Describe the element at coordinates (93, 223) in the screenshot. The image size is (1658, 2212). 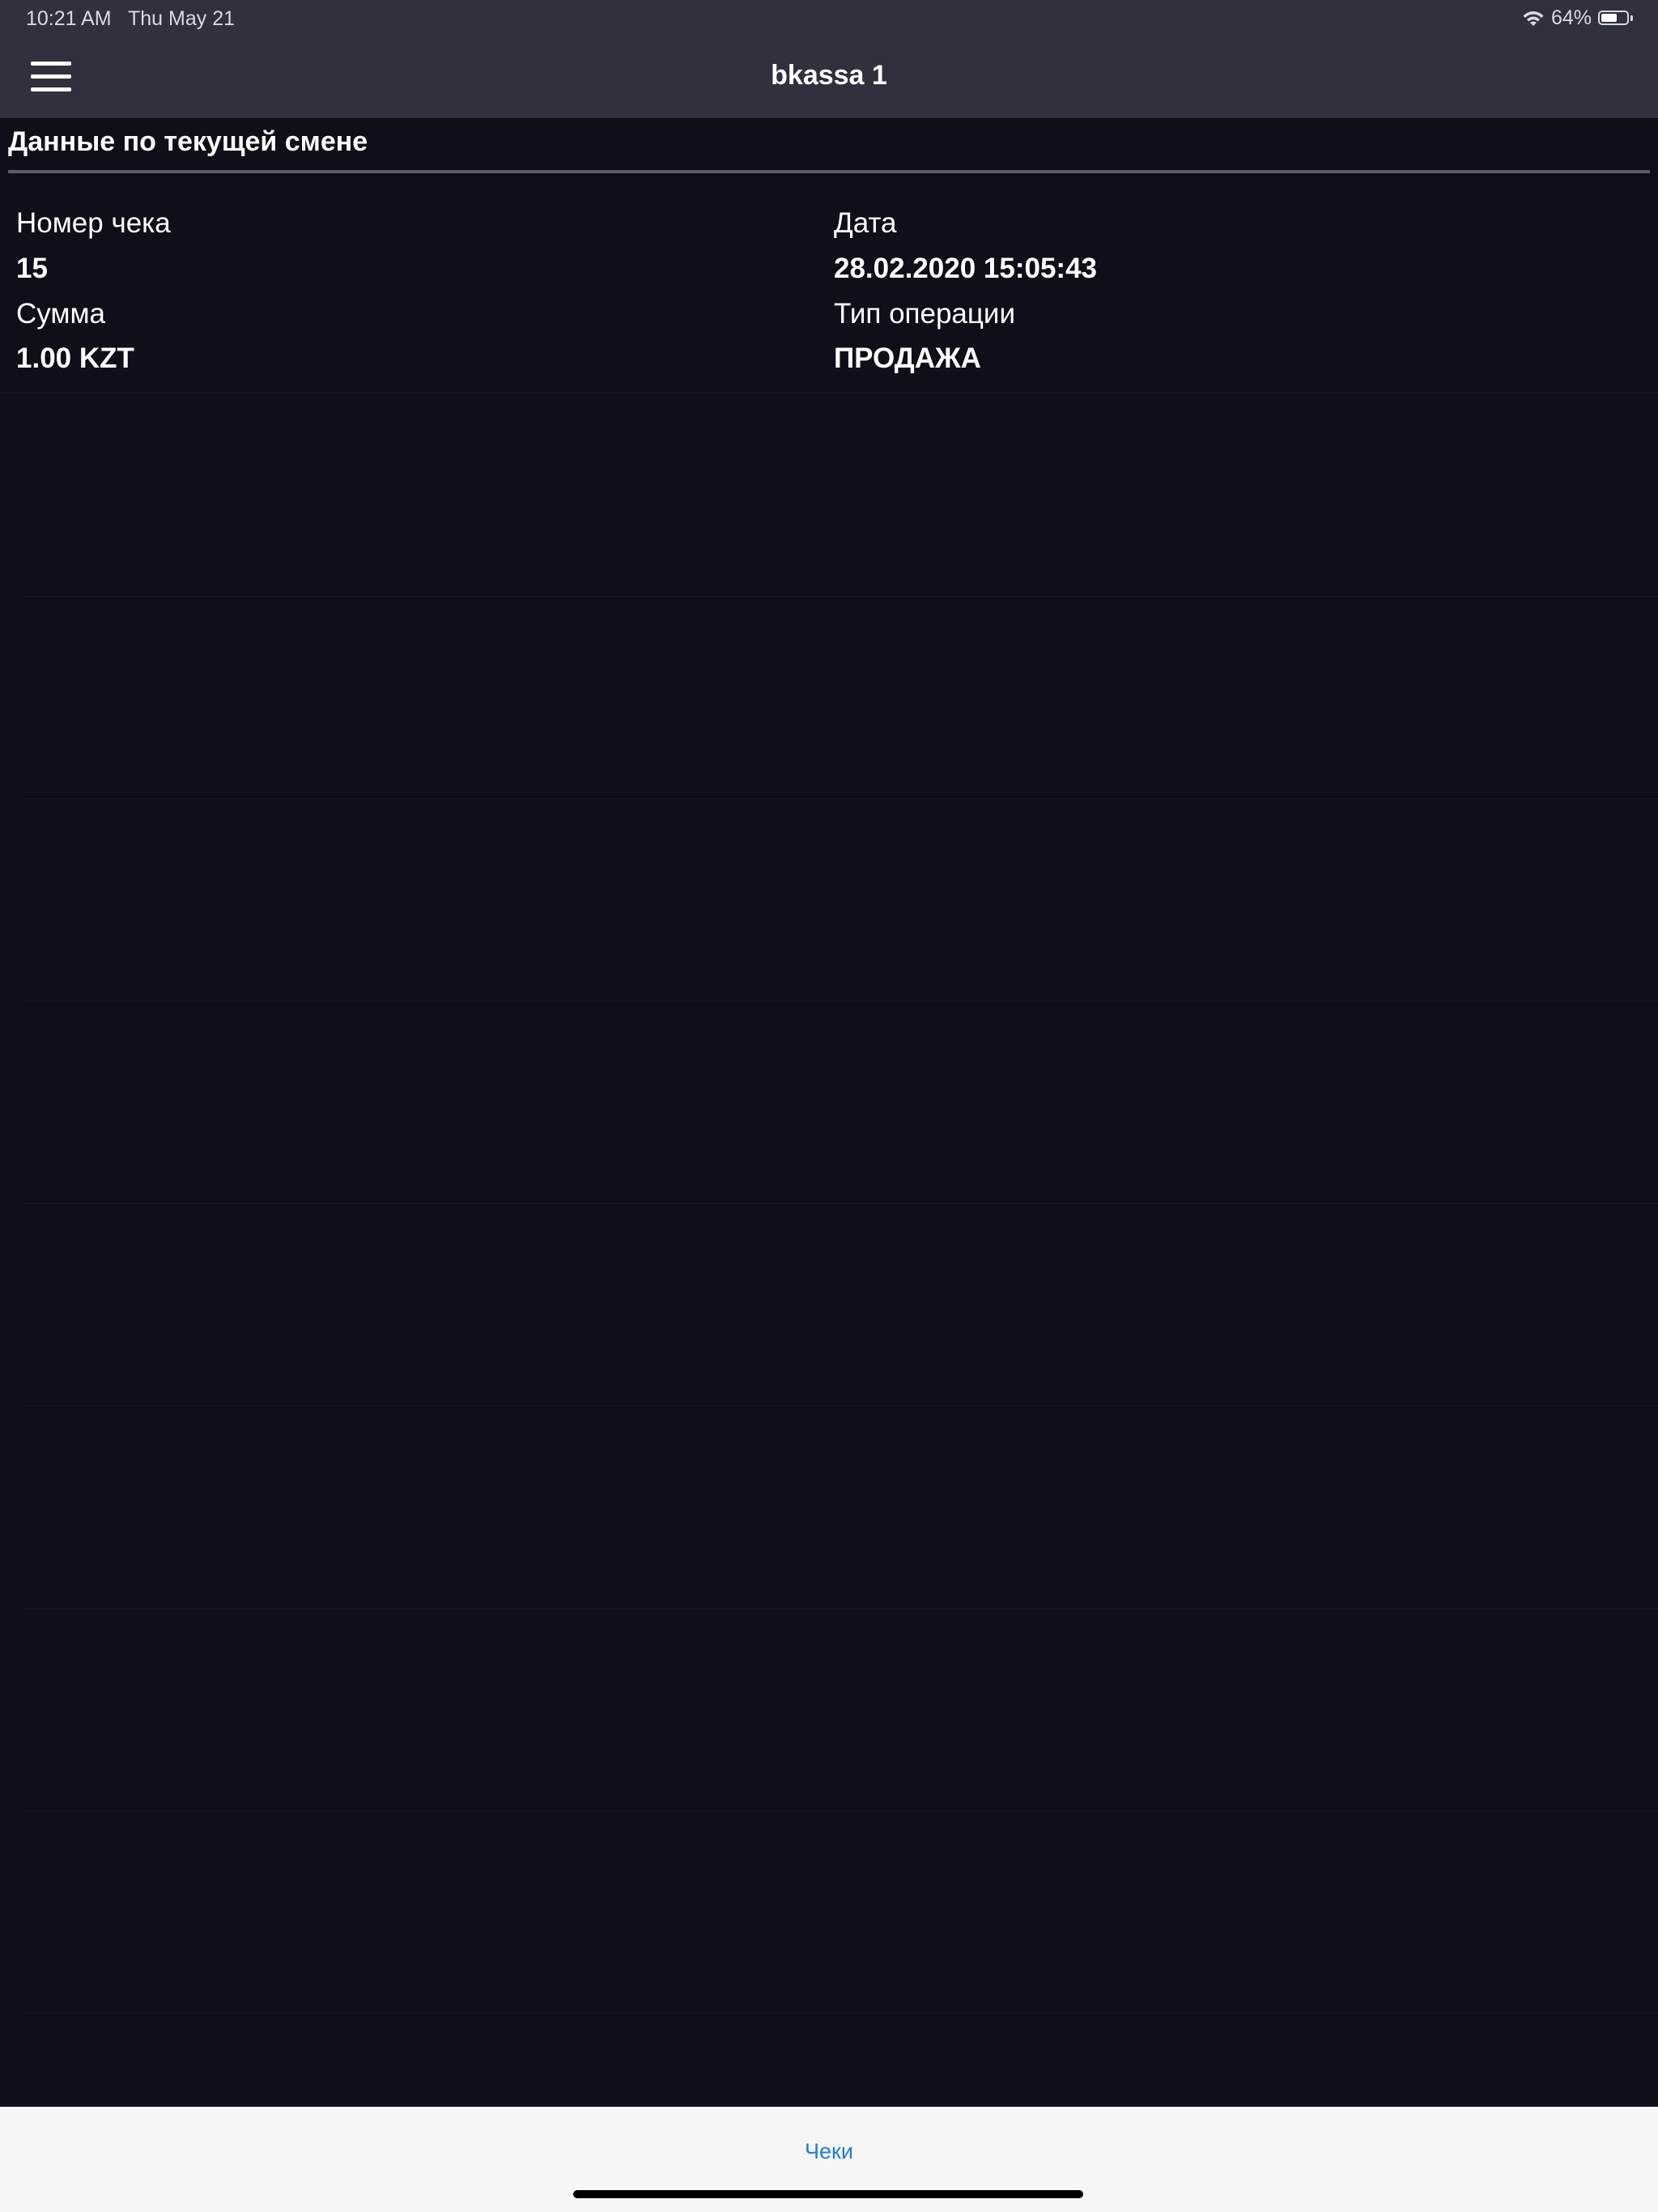
I see `receipt-number-label: Номер чека` at that location.